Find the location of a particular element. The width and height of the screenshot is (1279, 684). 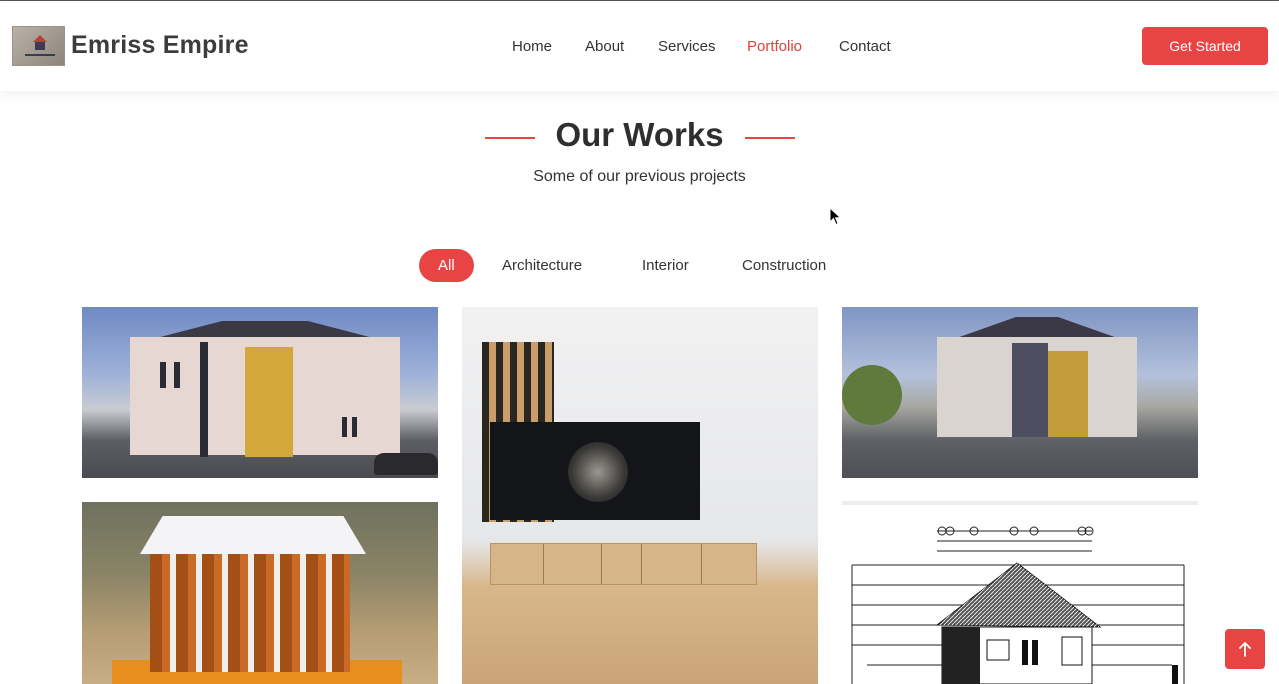

tv-screen-glow is located at coordinates (598, 472).